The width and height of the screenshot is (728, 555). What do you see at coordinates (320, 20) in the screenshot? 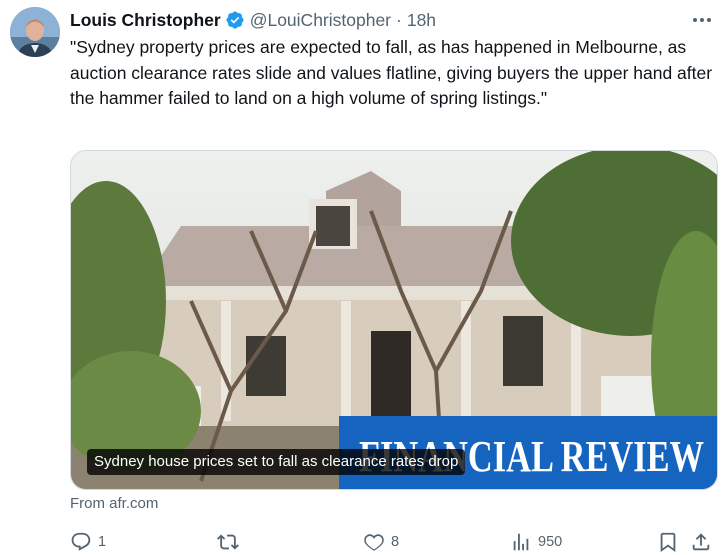
I see `author-handle: @LouiChristopher` at bounding box center [320, 20].